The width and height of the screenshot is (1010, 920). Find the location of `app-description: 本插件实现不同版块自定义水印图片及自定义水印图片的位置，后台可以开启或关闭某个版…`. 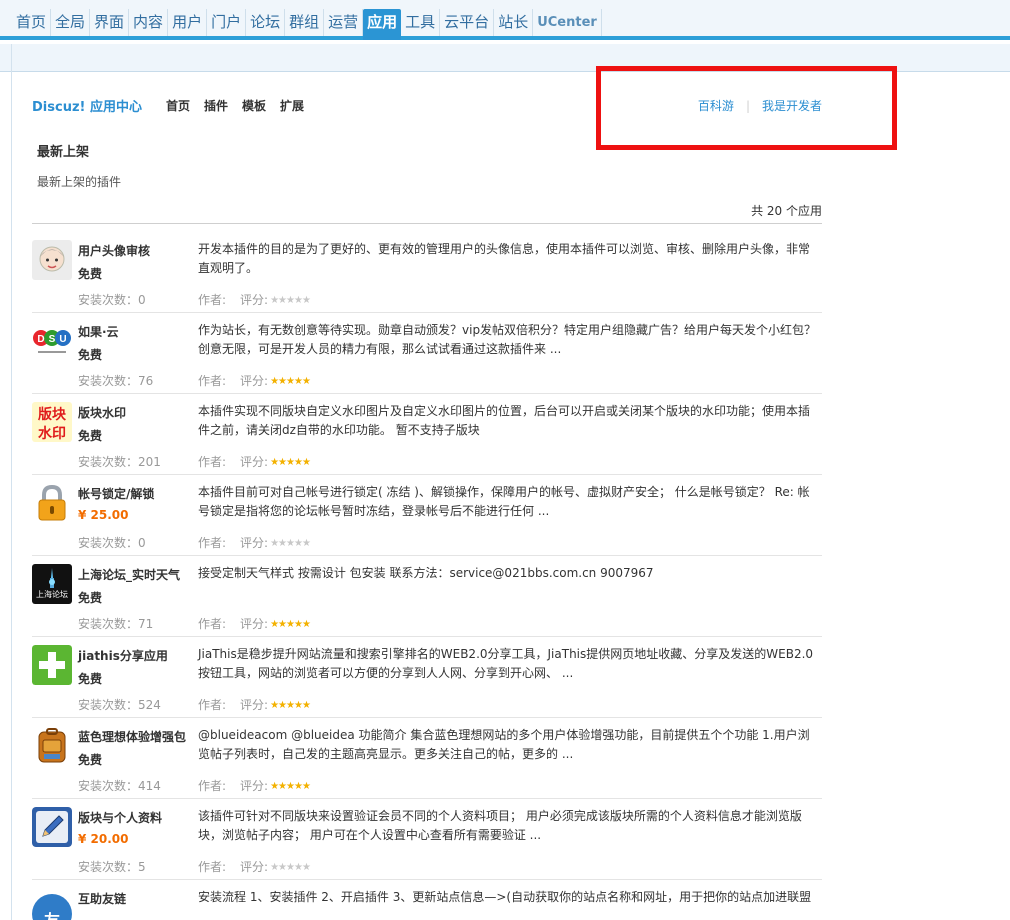

app-description: 本插件实现不同版块自定义水印图片及自定义水印图片的位置，后台可以开启或关闭某个版… is located at coordinates (504, 420).